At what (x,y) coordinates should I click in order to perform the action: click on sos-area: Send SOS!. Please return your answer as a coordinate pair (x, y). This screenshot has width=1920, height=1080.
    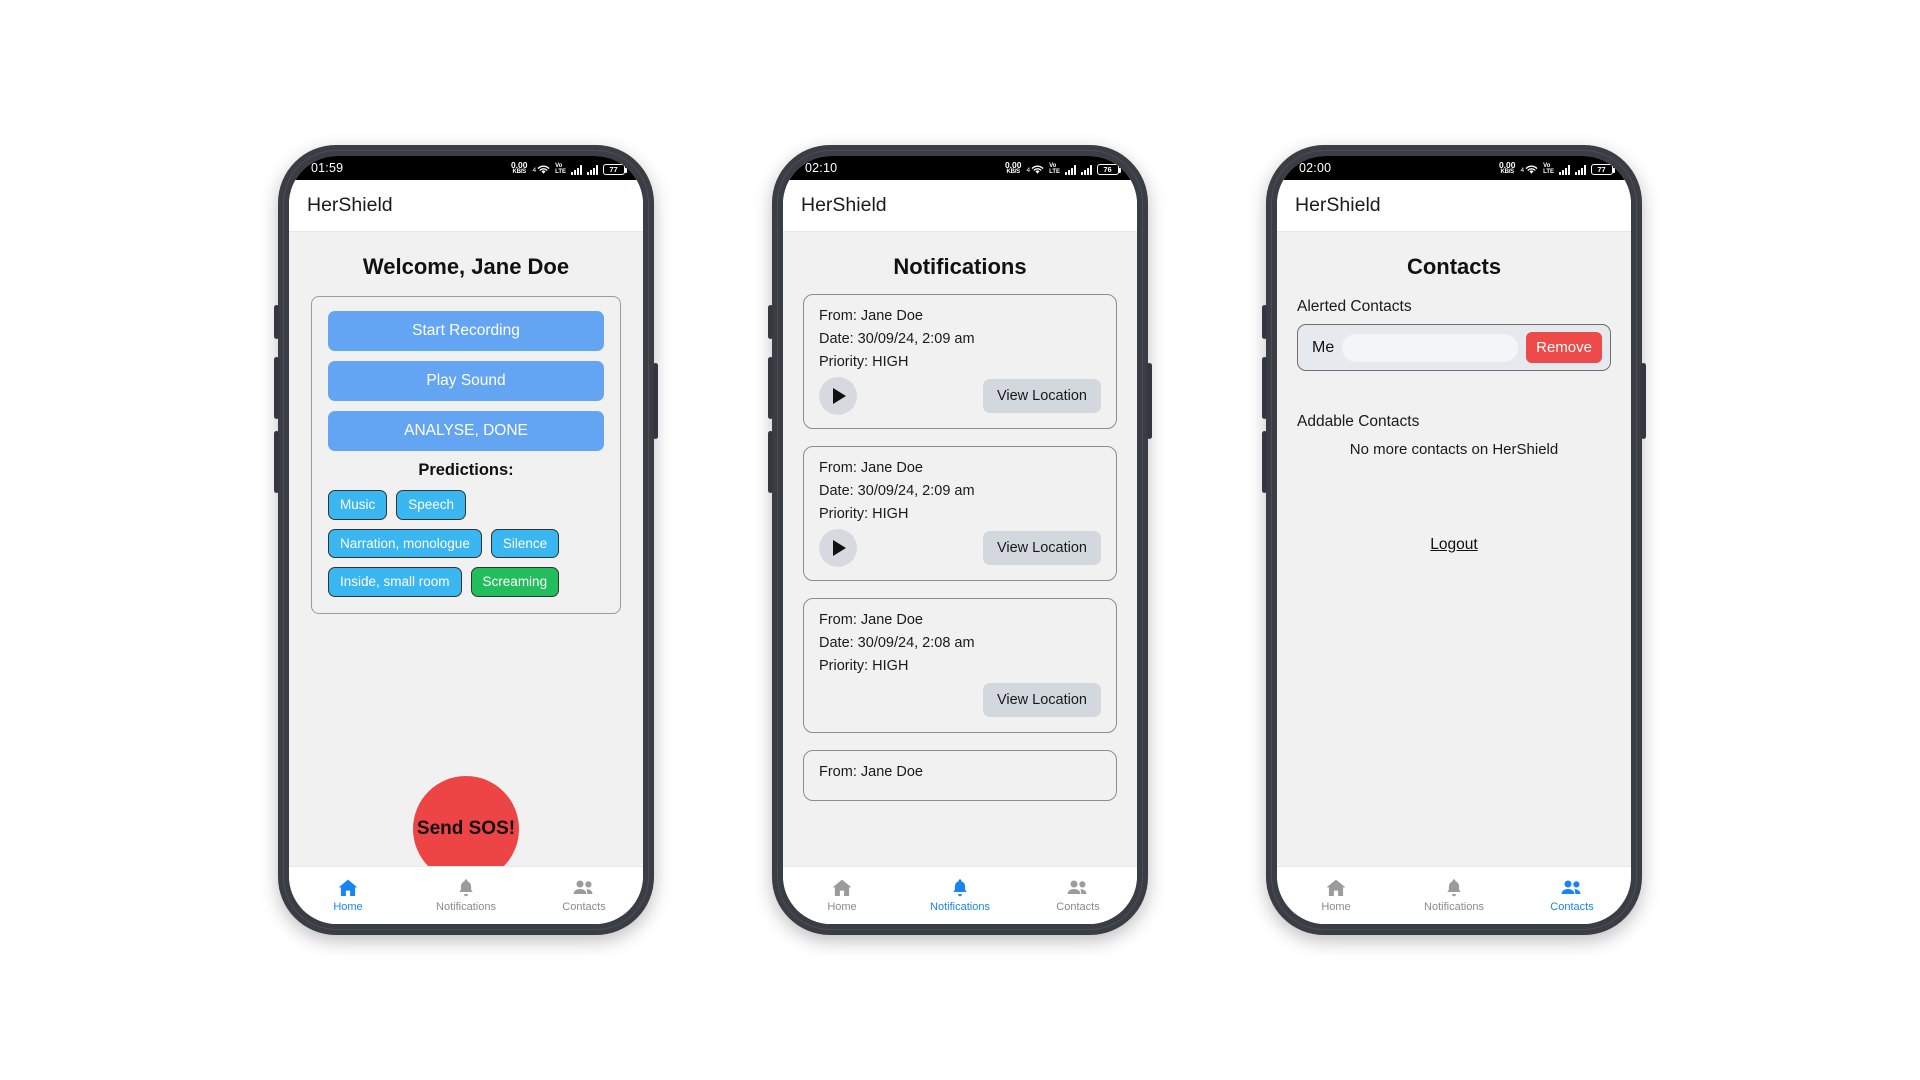
    Looking at the image, I should click on (466, 821).